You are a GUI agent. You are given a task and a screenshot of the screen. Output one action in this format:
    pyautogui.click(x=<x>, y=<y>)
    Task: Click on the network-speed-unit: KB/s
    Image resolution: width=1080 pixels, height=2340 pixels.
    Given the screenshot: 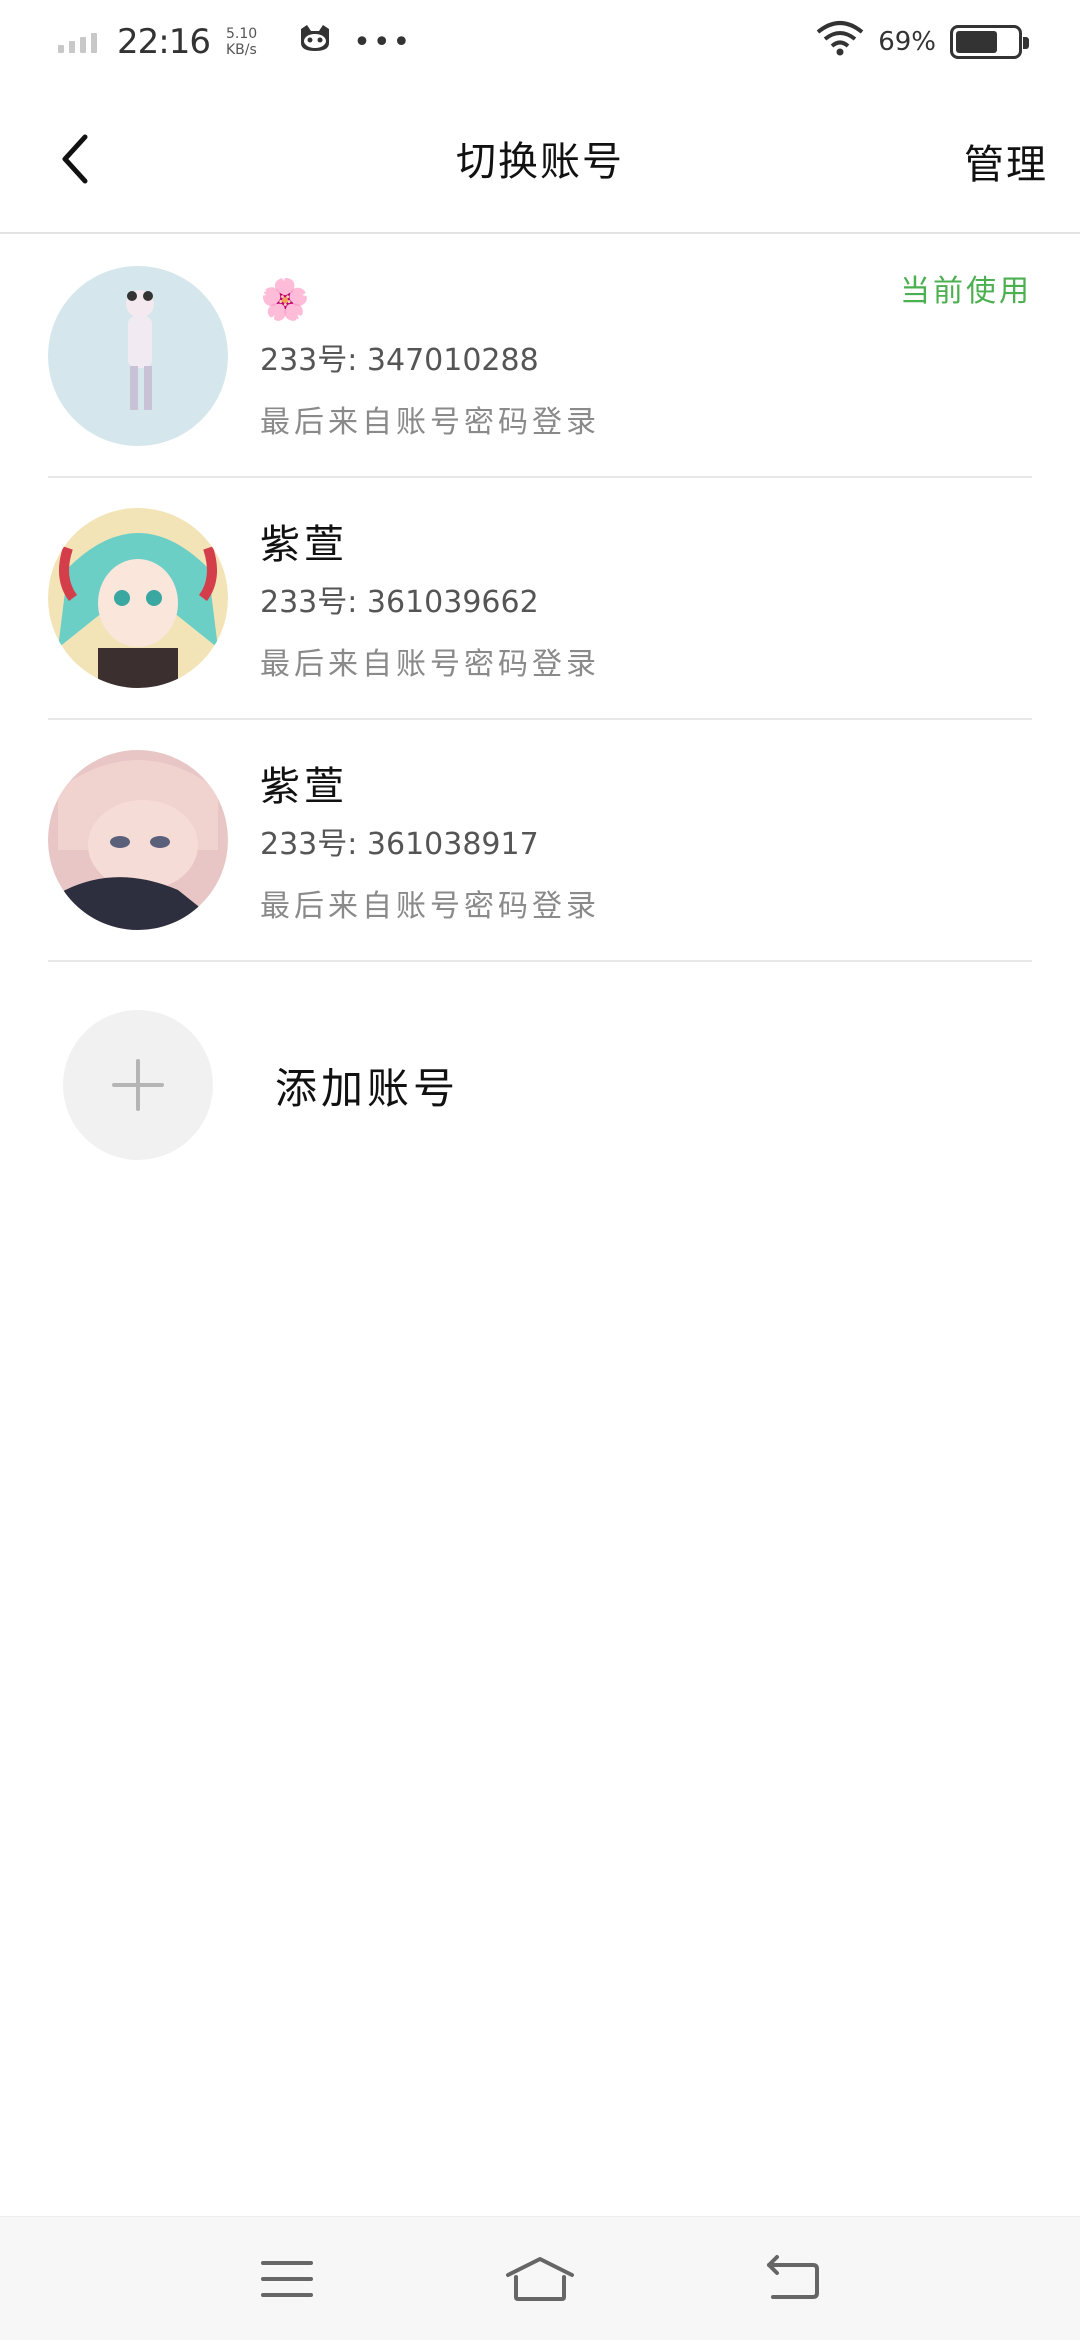 What is the action you would take?
    pyautogui.click(x=241, y=50)
    